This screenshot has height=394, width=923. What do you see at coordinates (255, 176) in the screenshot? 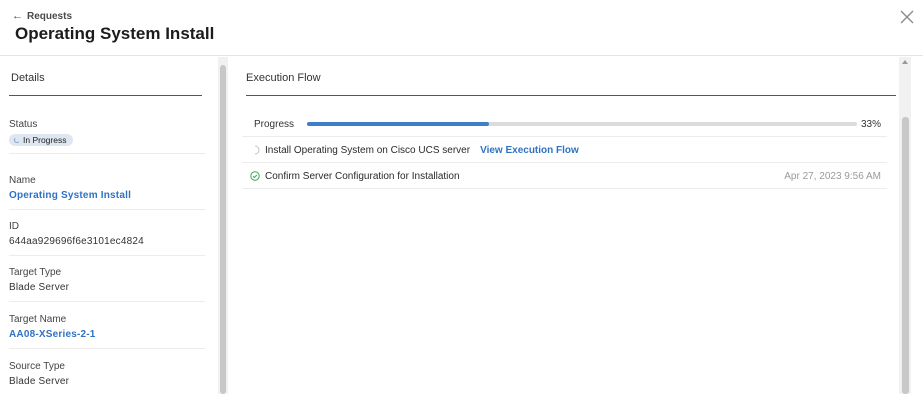
I see `check-circle-icon` at bounding box center [255, 176].